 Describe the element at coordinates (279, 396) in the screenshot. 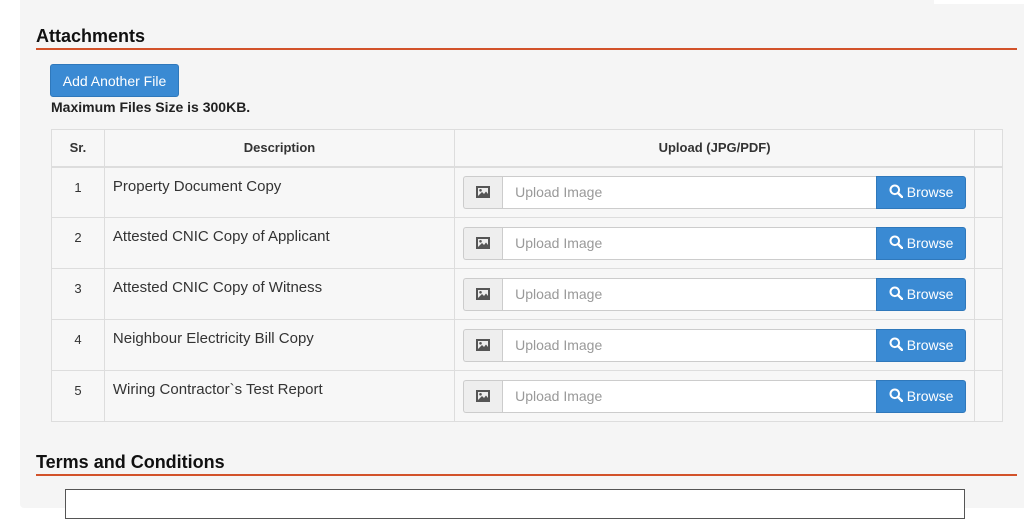

I see `row-description: Wiring Contractor`s Test Report` at that location.